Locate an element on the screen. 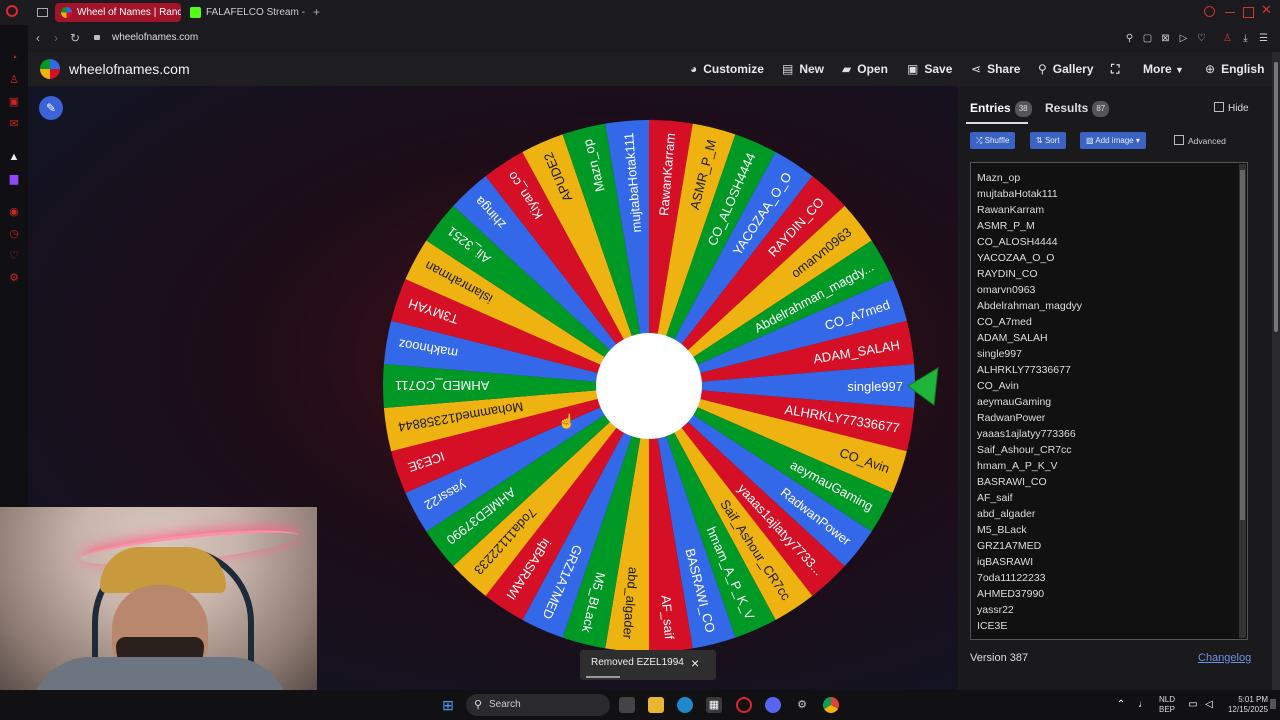  tab-entries: Entries 38 is located at coordinates (1001, 109).